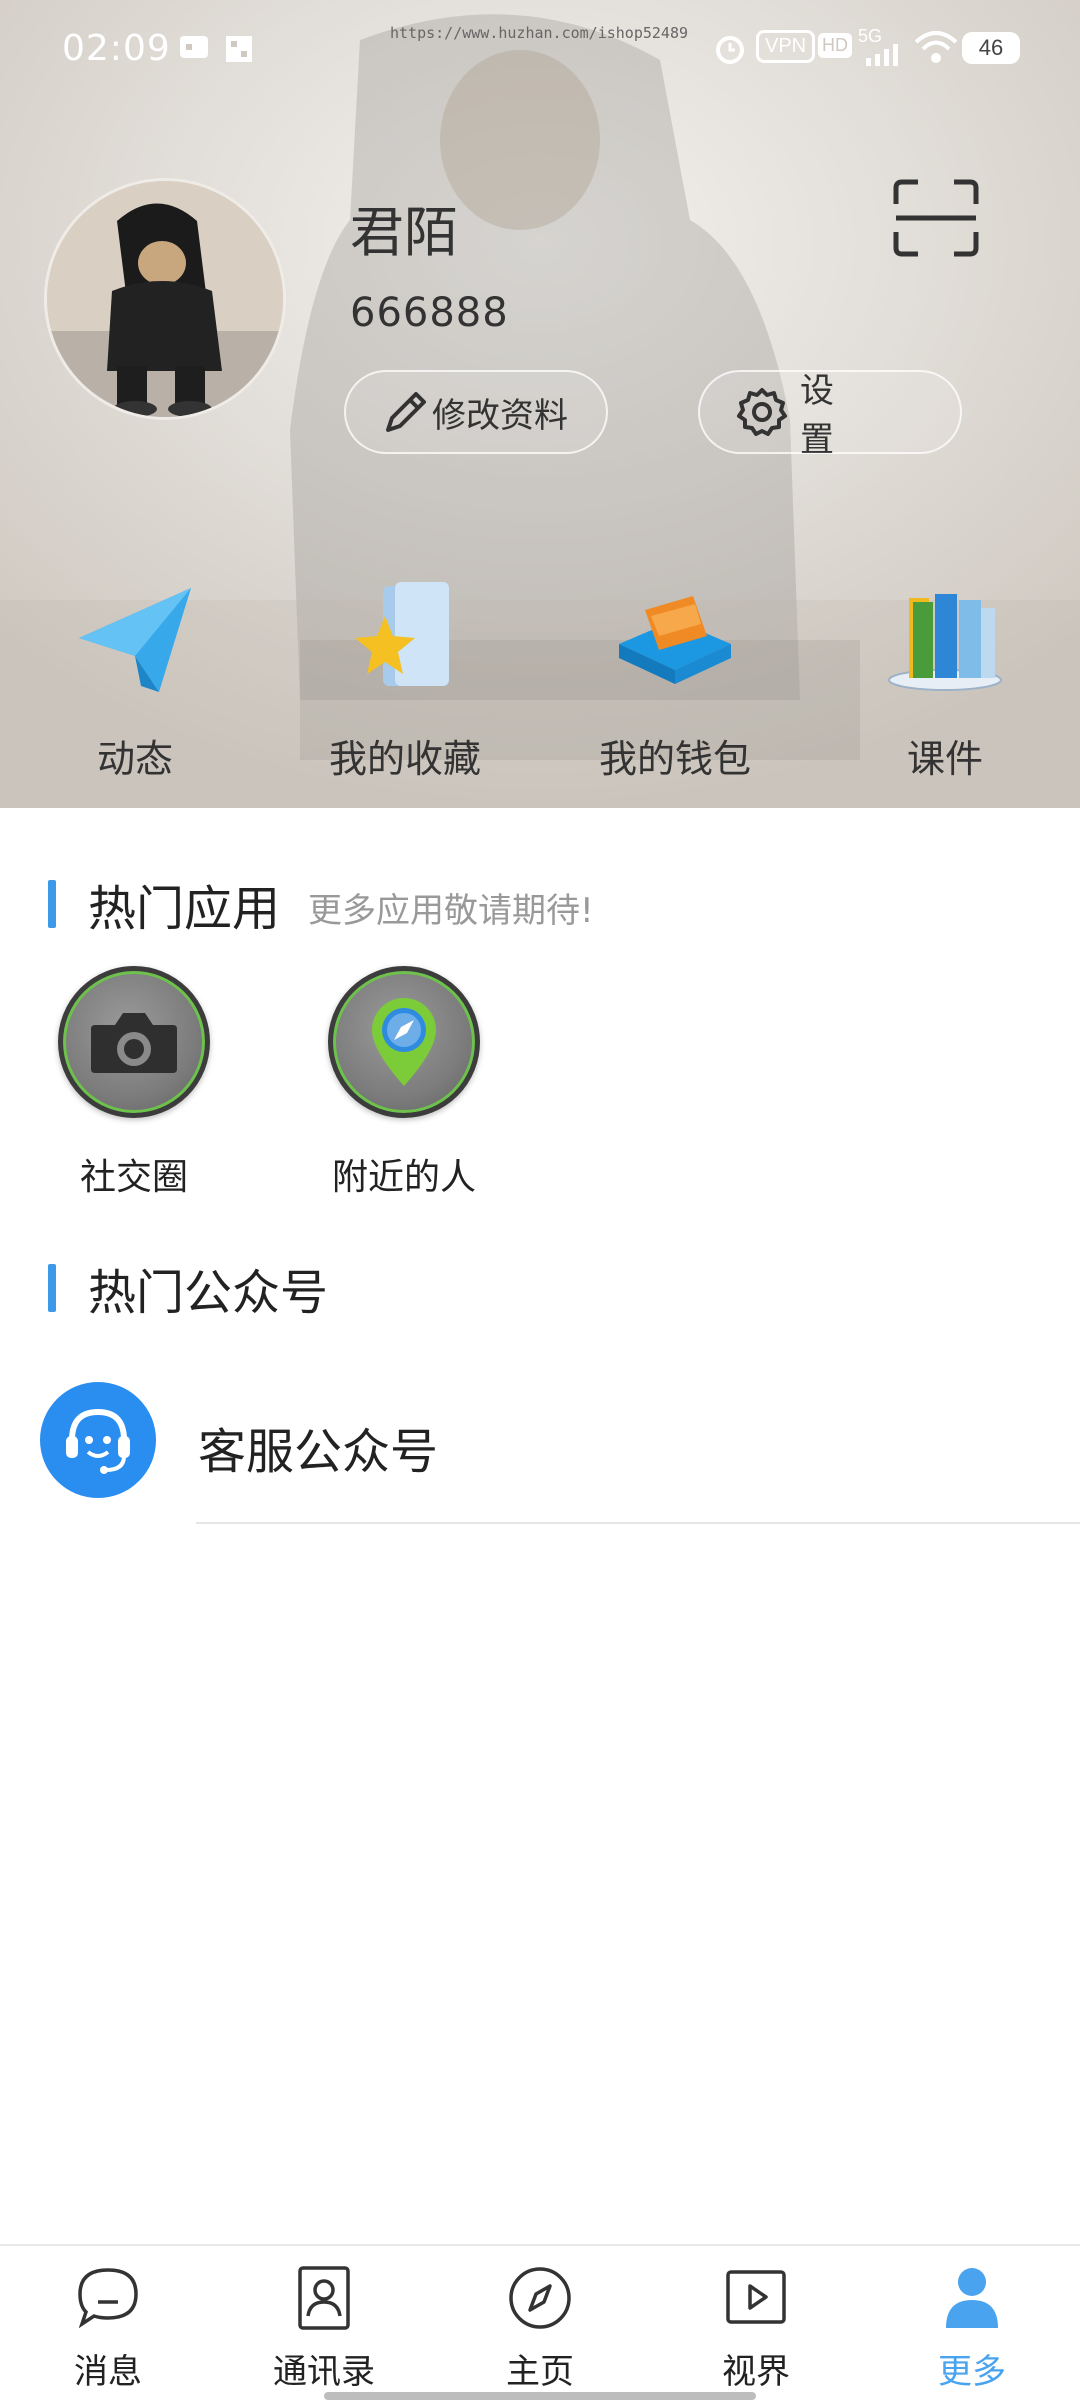  Describe the element at coordinates (404, 232) in the screenshot. I see `user-name: 君陌` at that location.